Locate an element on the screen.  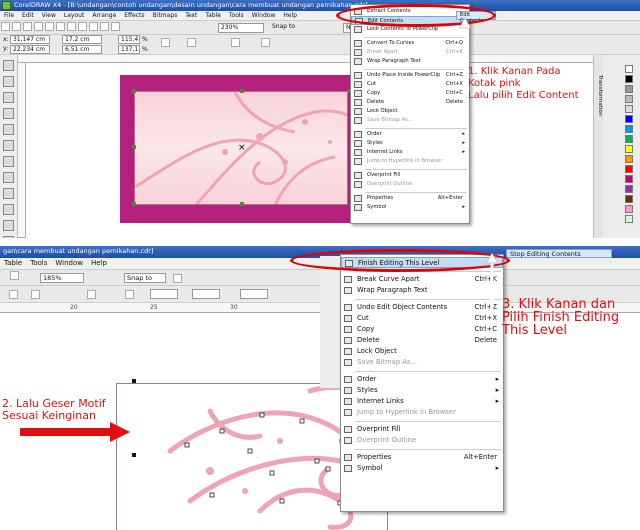
undo-icon is located at coordinates (82, 26).